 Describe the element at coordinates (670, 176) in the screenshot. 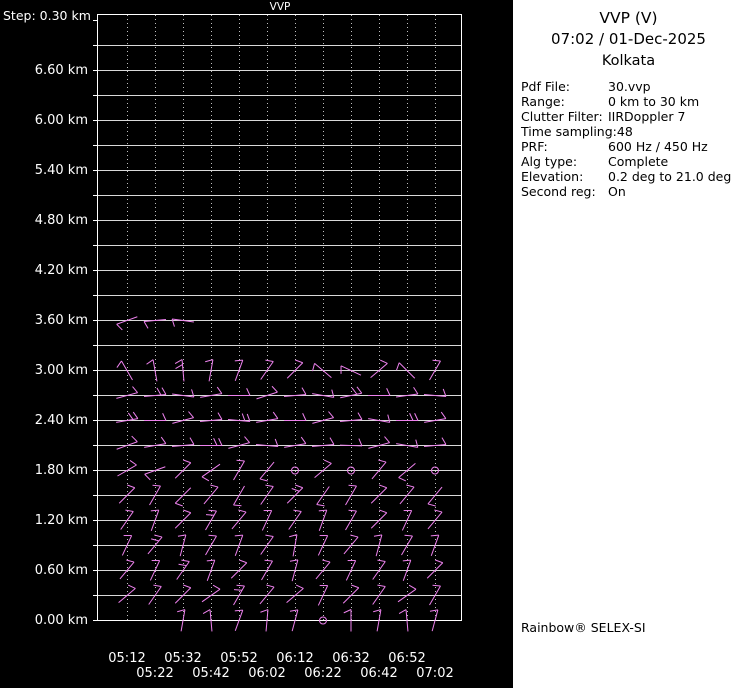

I see `metadata-value: 0.2 deg to 21.0 deg` at that location.